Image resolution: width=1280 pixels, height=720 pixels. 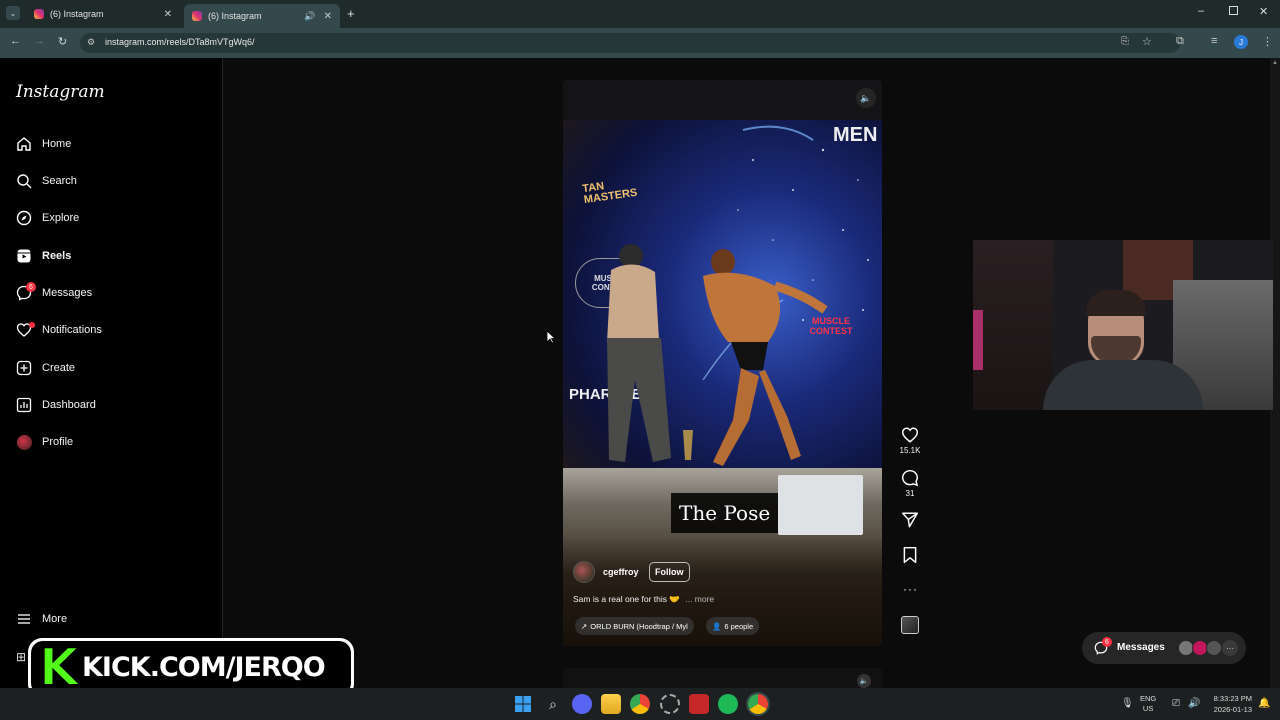 What do you see at coordinates (1013, 325) in the screenshot?
I see `webcam-left-wall` at bounding box center [1013, 325].